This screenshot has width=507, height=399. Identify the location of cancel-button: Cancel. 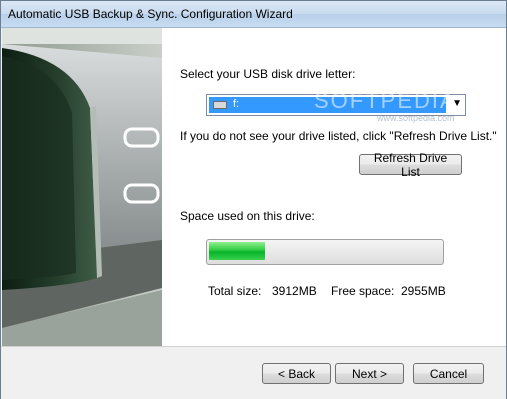
(448, 373).